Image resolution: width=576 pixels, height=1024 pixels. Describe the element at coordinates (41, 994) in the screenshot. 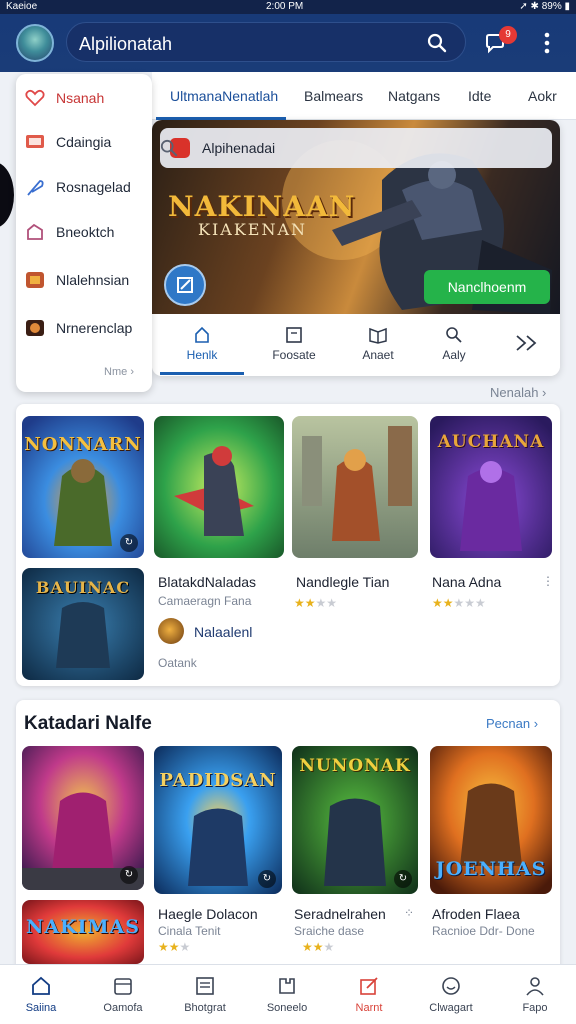

I see `bottom-nav-item-0: Saiina` at that location.